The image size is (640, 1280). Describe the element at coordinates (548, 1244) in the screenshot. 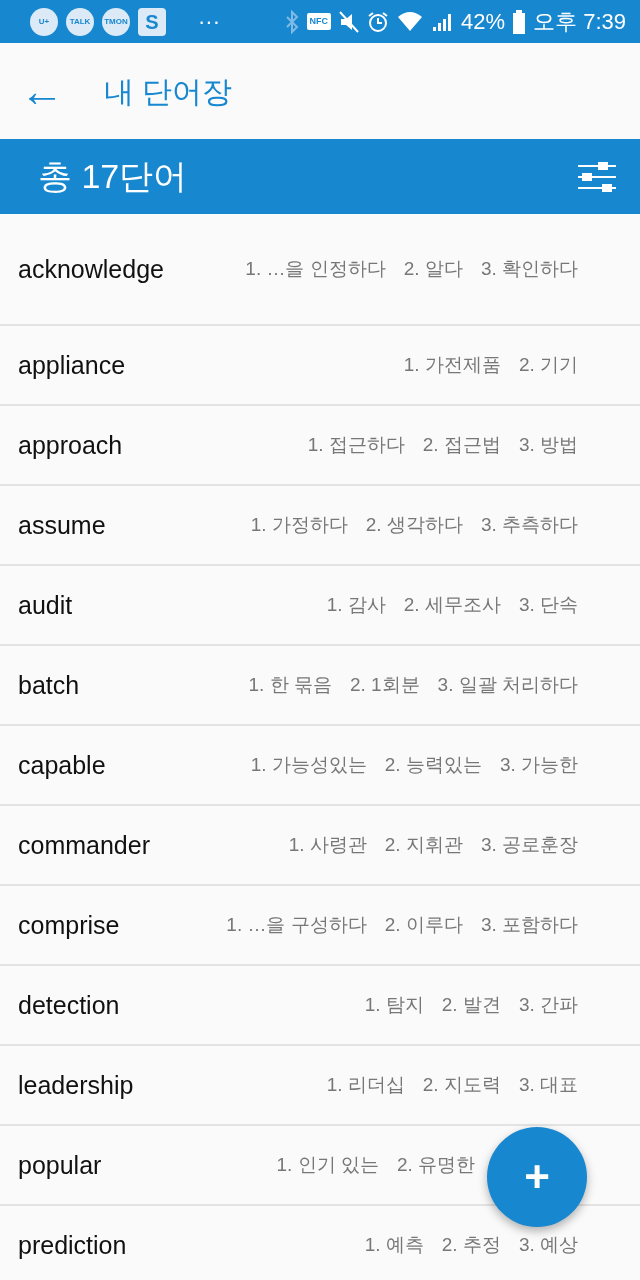

I see `meaning: 3. 예상` at that location.